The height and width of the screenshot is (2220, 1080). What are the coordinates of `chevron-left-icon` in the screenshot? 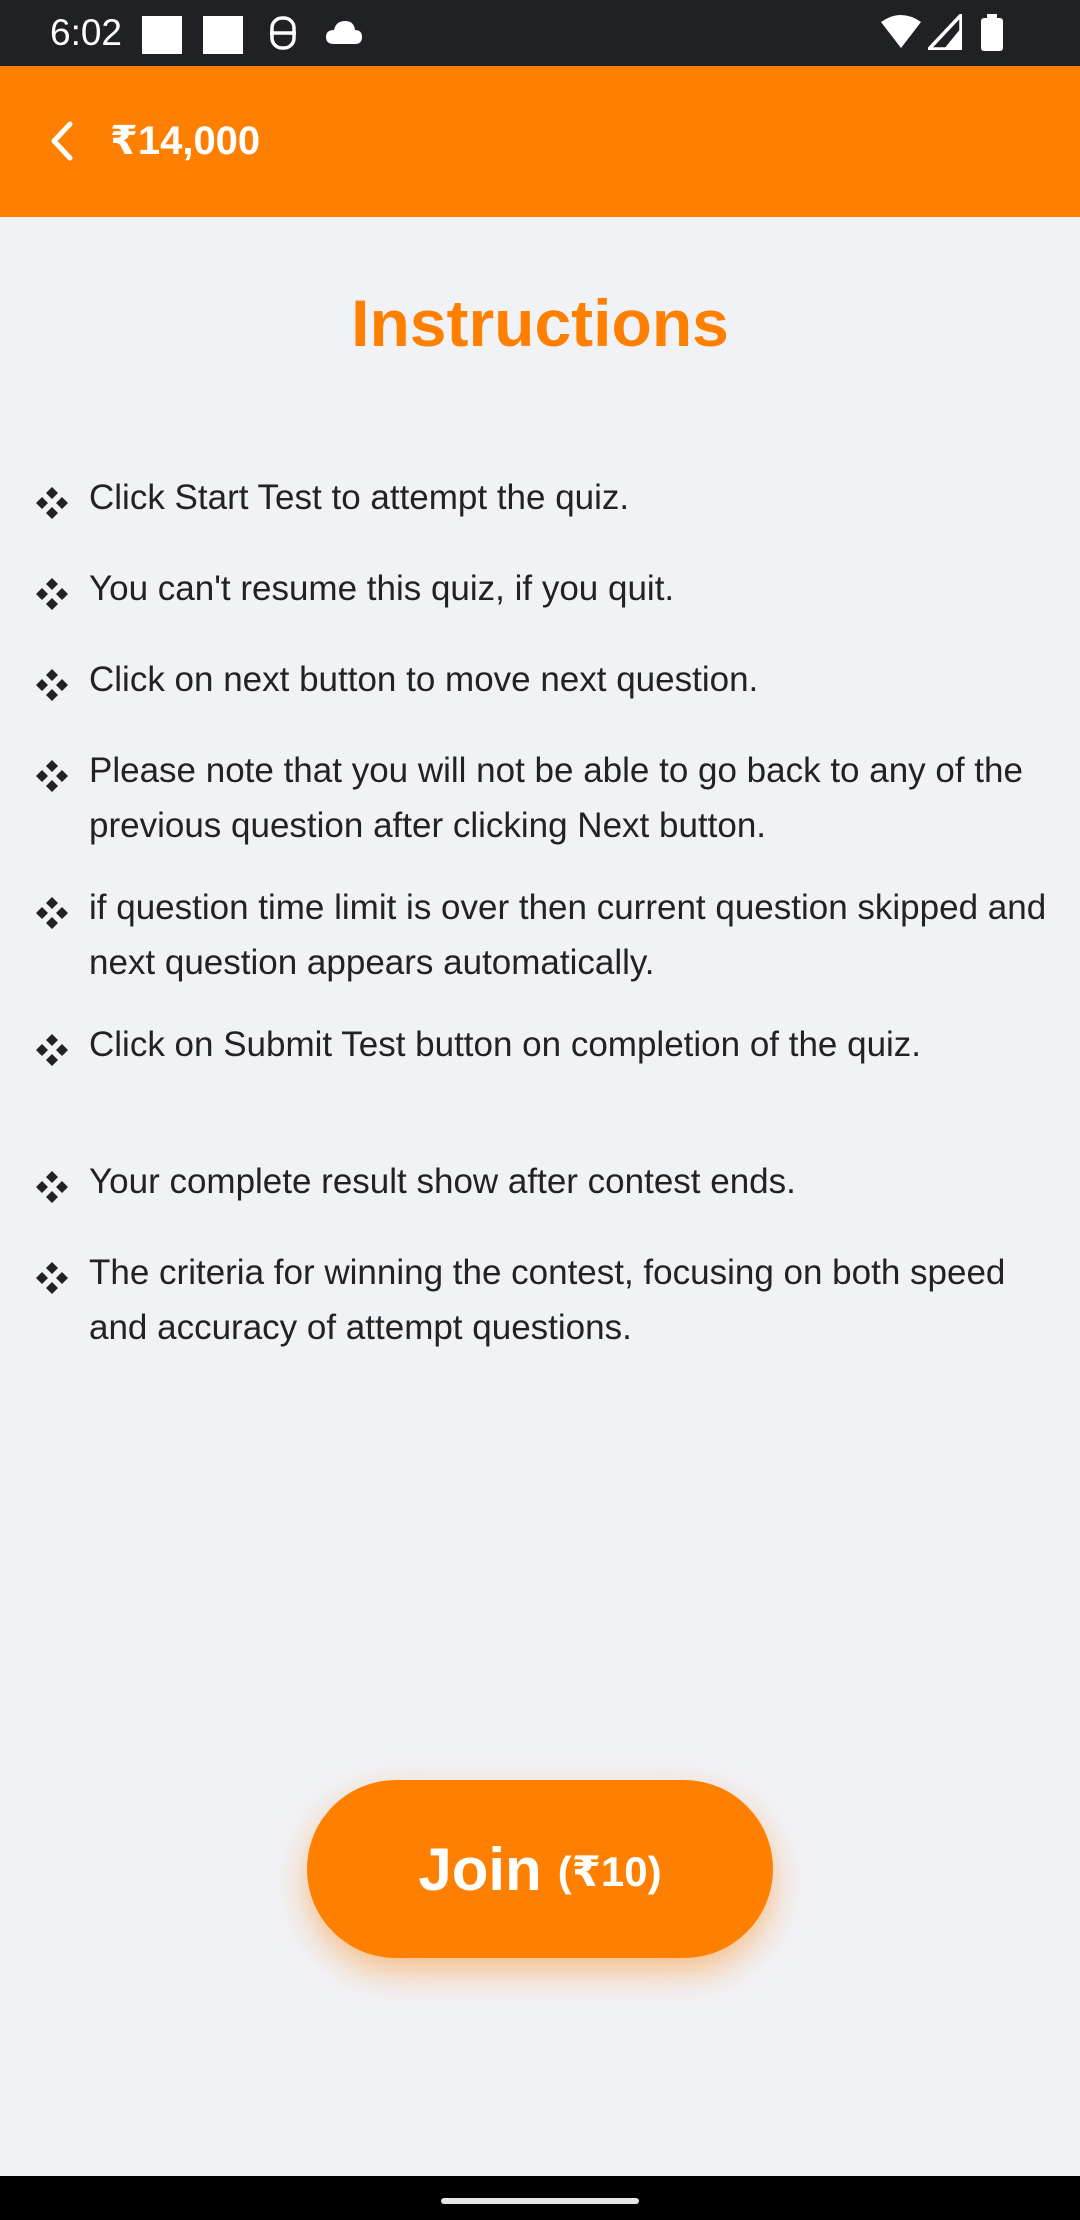 It's located at (62, 141).